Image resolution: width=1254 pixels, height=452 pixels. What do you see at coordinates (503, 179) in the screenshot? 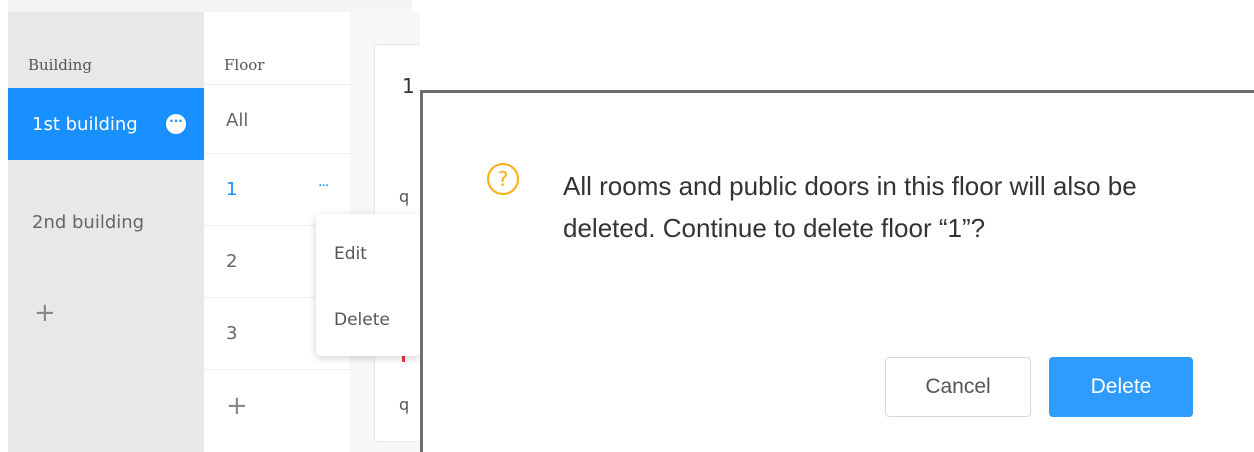
I see `question-circle-icon: ?` at bounding box center [503, 179].